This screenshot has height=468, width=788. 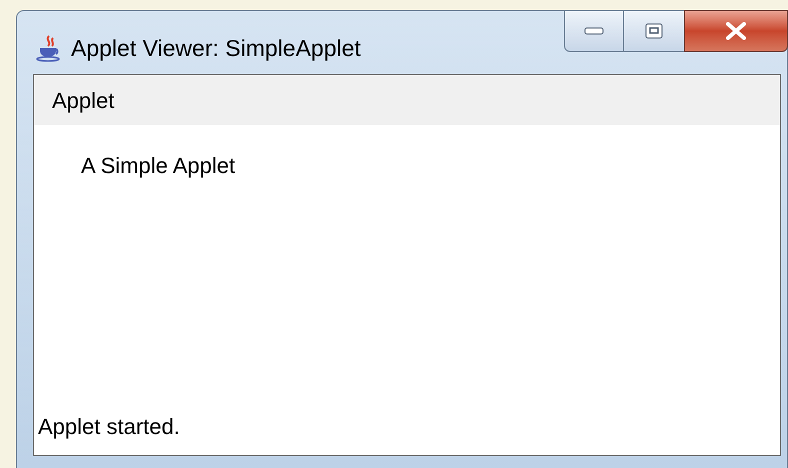 I want to click on applet-text: A Simple Applet, so click(x=158, y=165).